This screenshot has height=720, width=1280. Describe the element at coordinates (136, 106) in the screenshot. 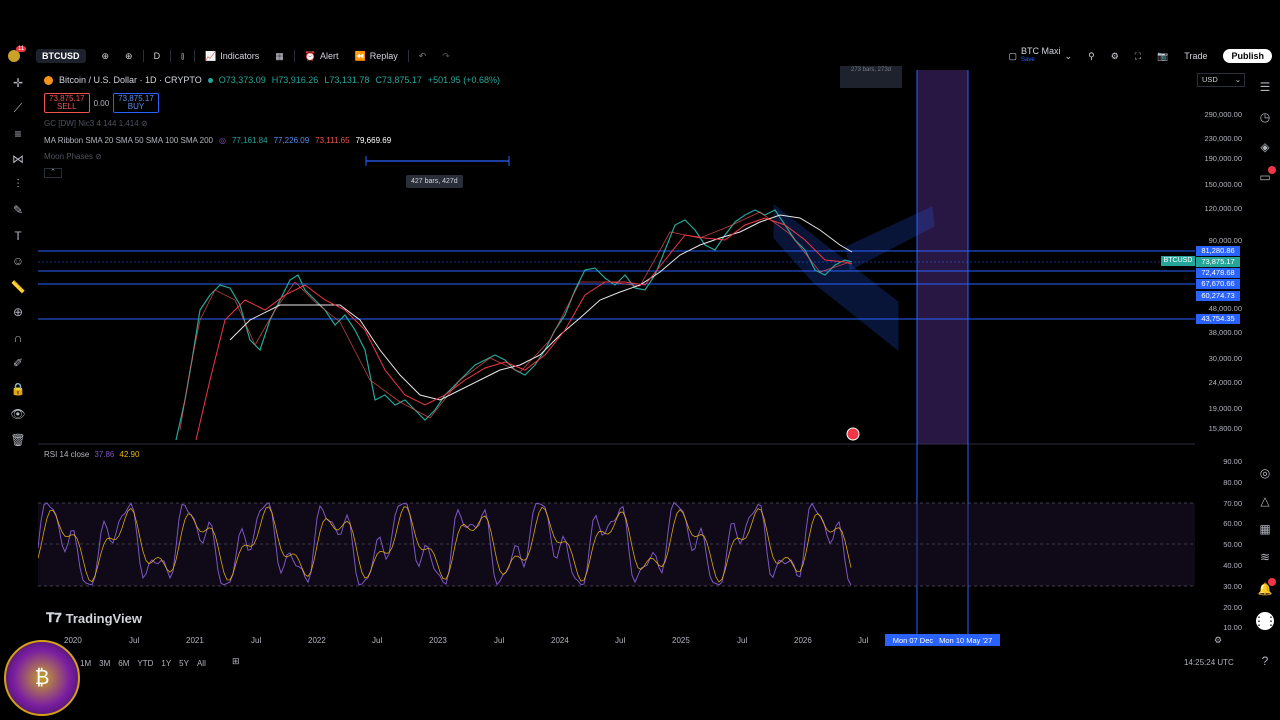

I see `buy-label: BUY` at that location.